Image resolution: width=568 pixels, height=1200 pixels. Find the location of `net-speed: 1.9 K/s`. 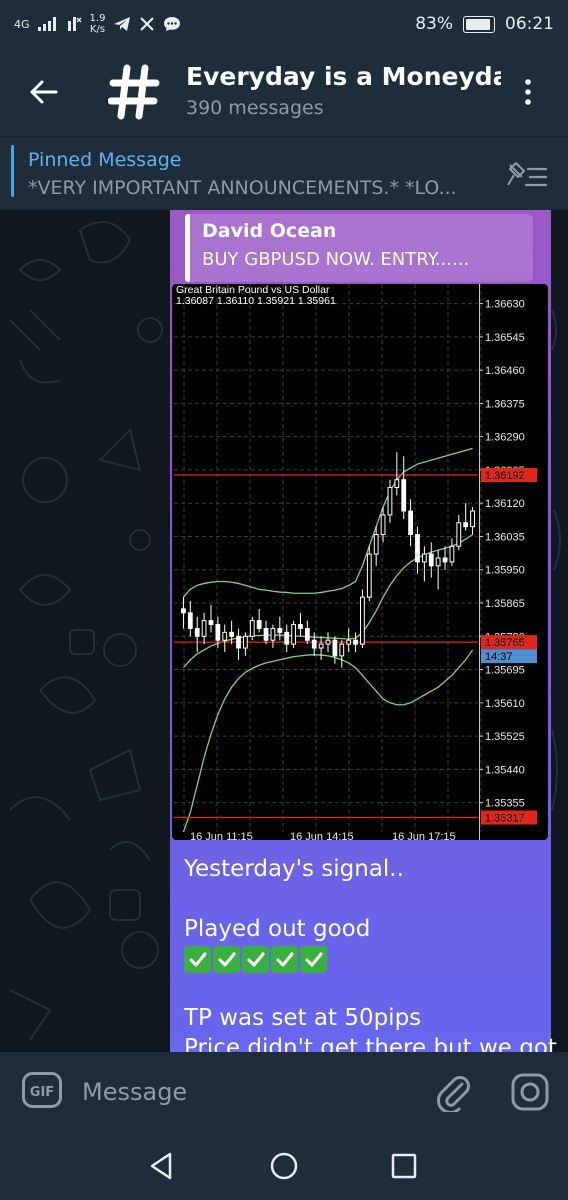

net-speed: 1.9 K/s is located at coordinates (97, 24).